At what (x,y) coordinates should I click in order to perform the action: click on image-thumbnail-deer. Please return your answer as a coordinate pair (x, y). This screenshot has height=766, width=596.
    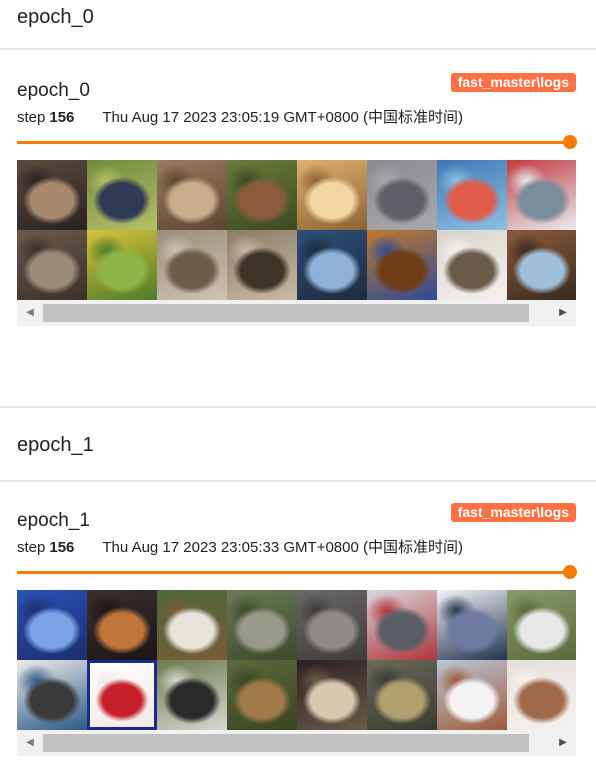
    Looking at the image, I should click on (262, 695).